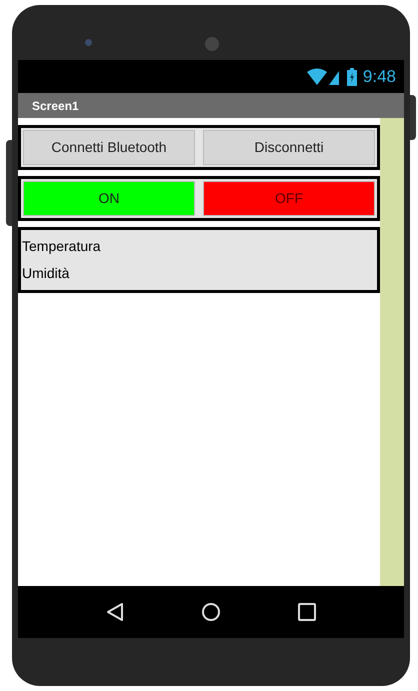  What do you see at coordinates (62, 246) in the screenshot?
I see `sensor-label: Temperatura` at bounding box center [62, 246].